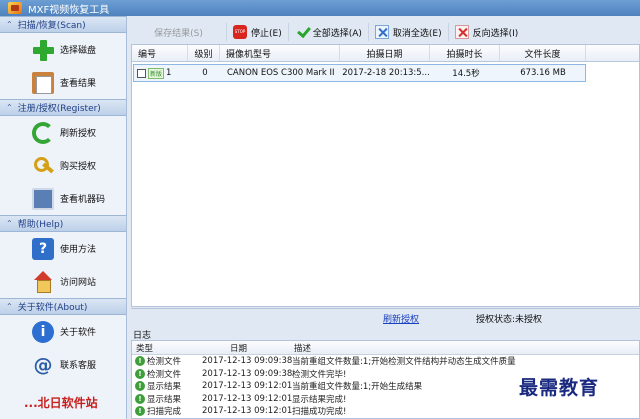  Describe the element at coordinates (78, 250) in the screenshot. I see `sidebar-item-label: 使用方法` at that location.